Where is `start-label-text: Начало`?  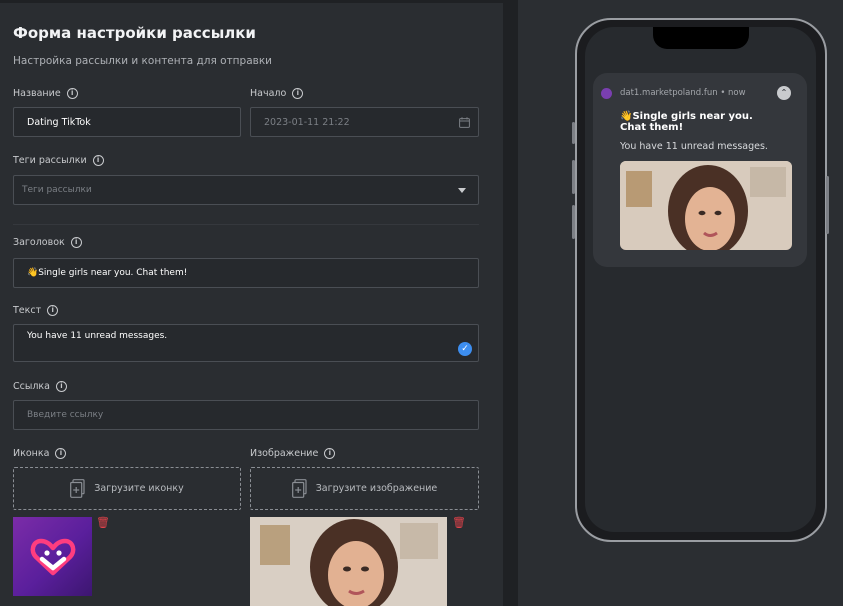
start-label-text: Начало is located at coordinates (268, 93).